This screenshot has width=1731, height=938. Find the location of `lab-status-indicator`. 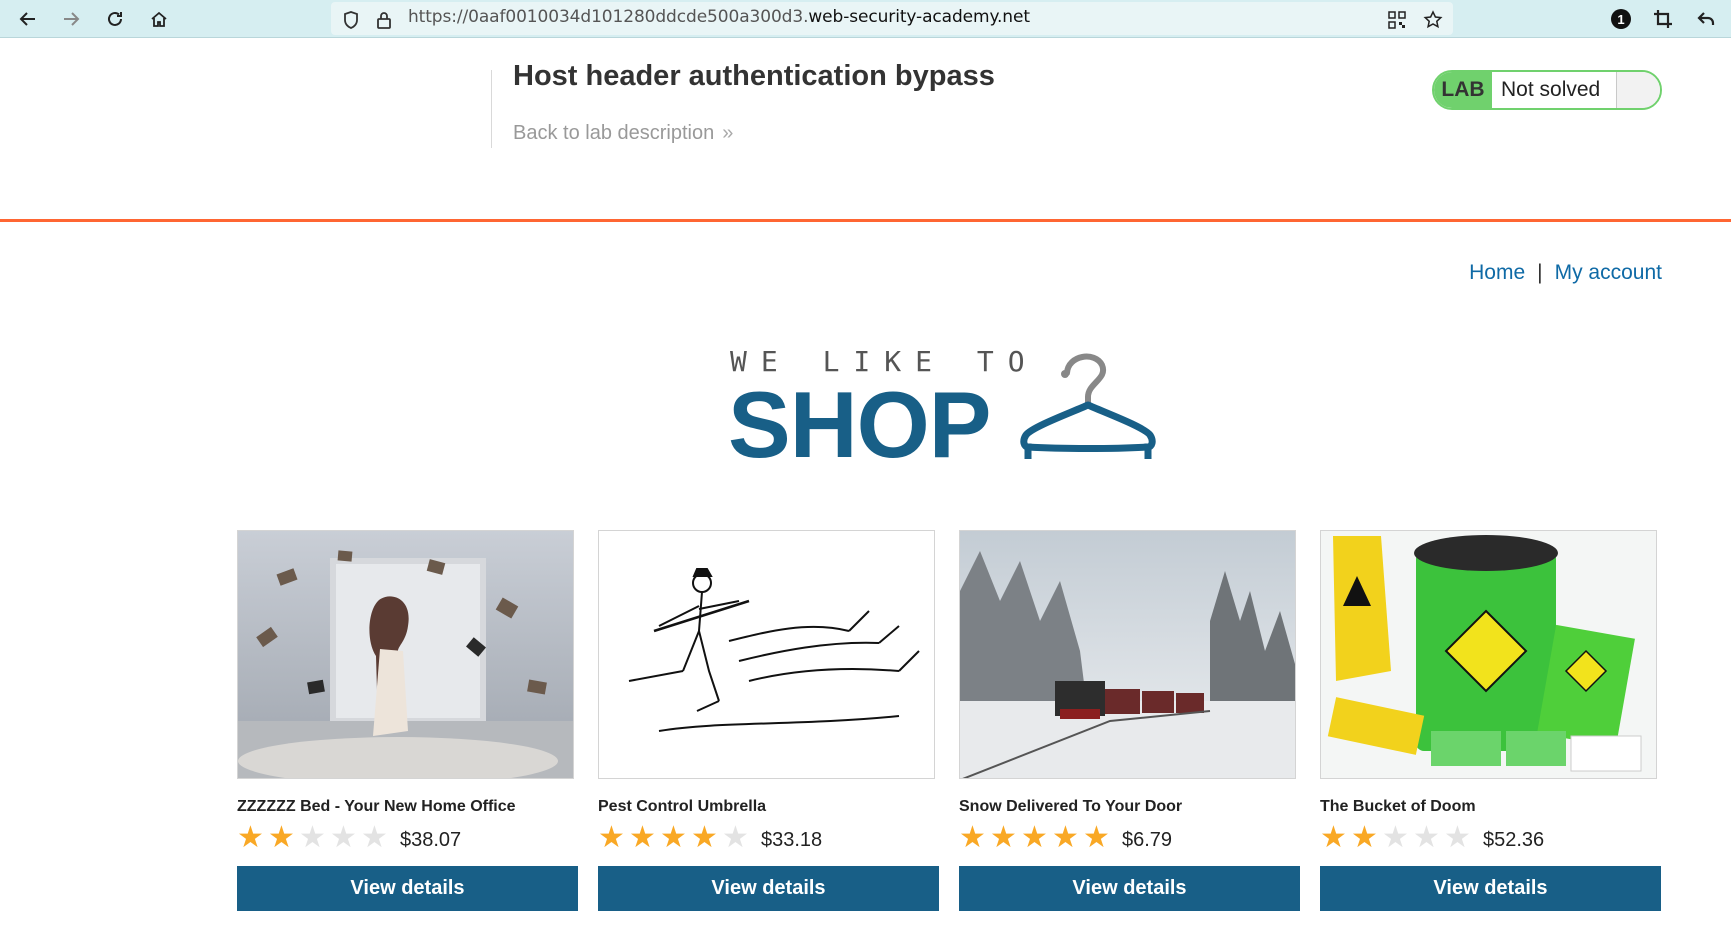

lab-status-indicator is located at coordinates (1638, 90).